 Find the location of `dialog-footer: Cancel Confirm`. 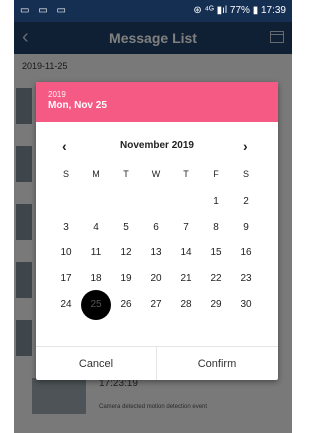

dialog-footer: Cancel Confirm is located at coordinates (157, 363).